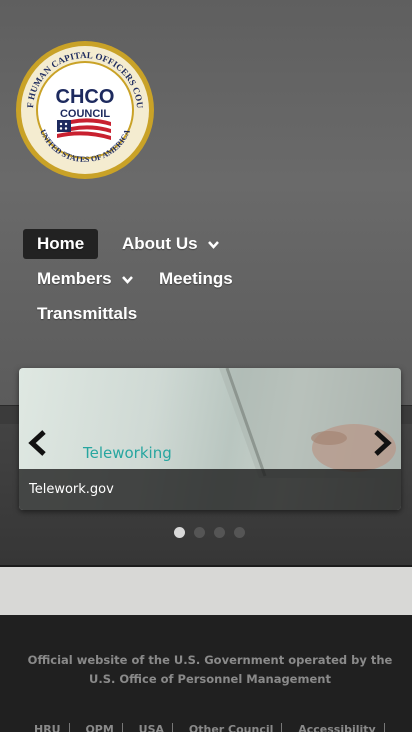 This screenshot has width=412, height=732. What do you see at coordinates (230, 727) in the screenshot?
I see `footer-link-other-council: Other Council` at bounding box center [230, 727].